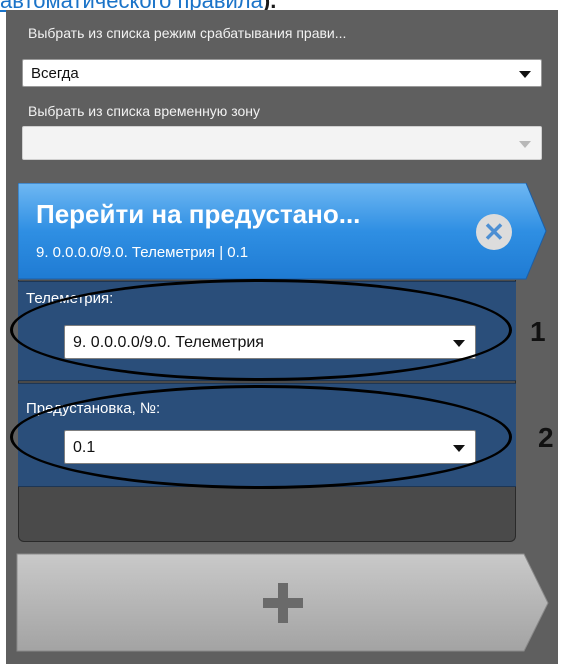  What do you see at coordinates (538, 331) in the screenshot?
I see `callout-number-1: 1` at bounding box center [538, 331].